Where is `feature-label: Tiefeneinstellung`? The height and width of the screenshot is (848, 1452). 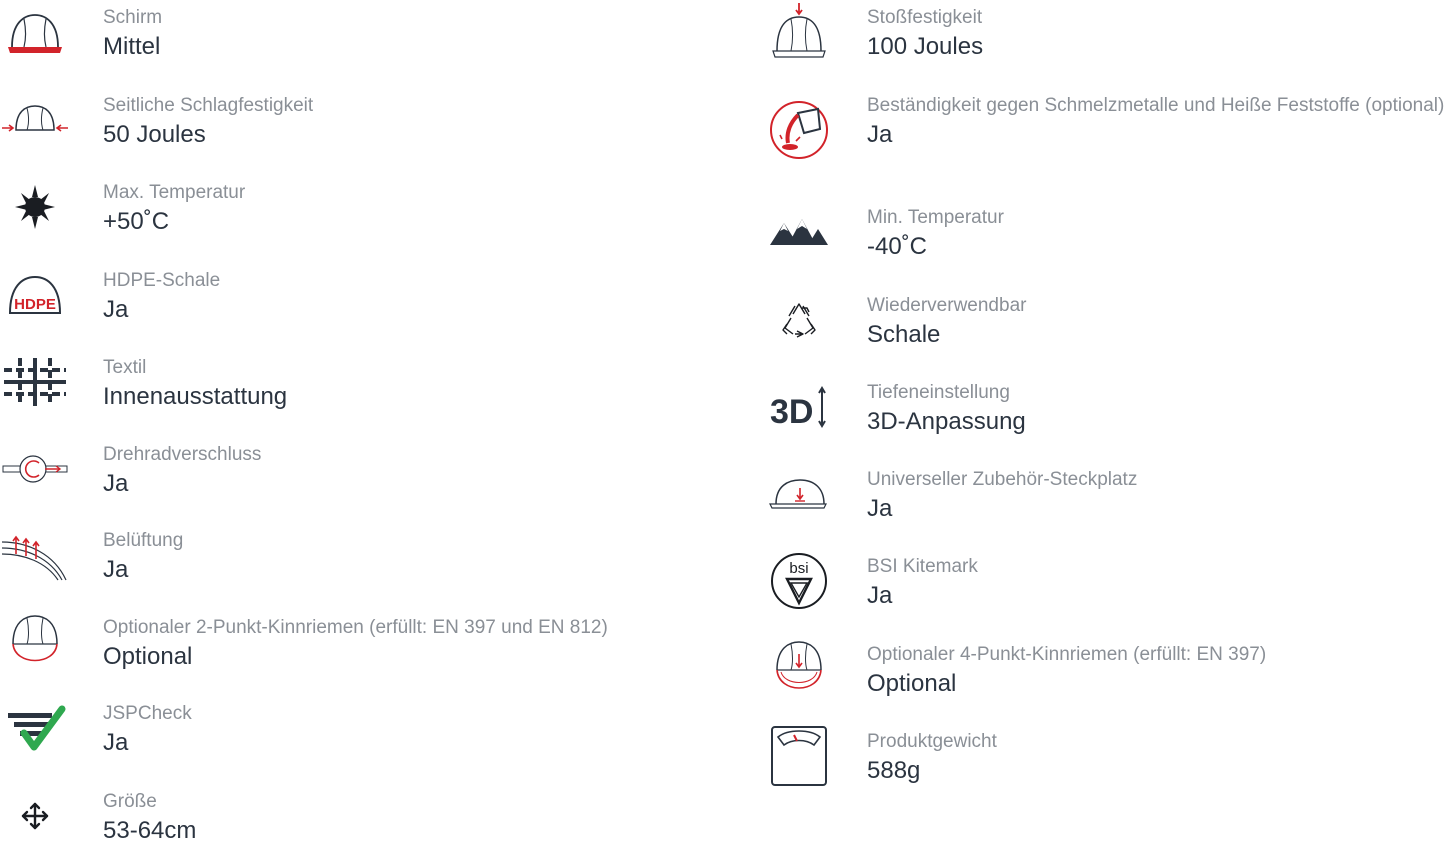 feature-label: Tiefeneinstellung is located at coordinates (938, 392).